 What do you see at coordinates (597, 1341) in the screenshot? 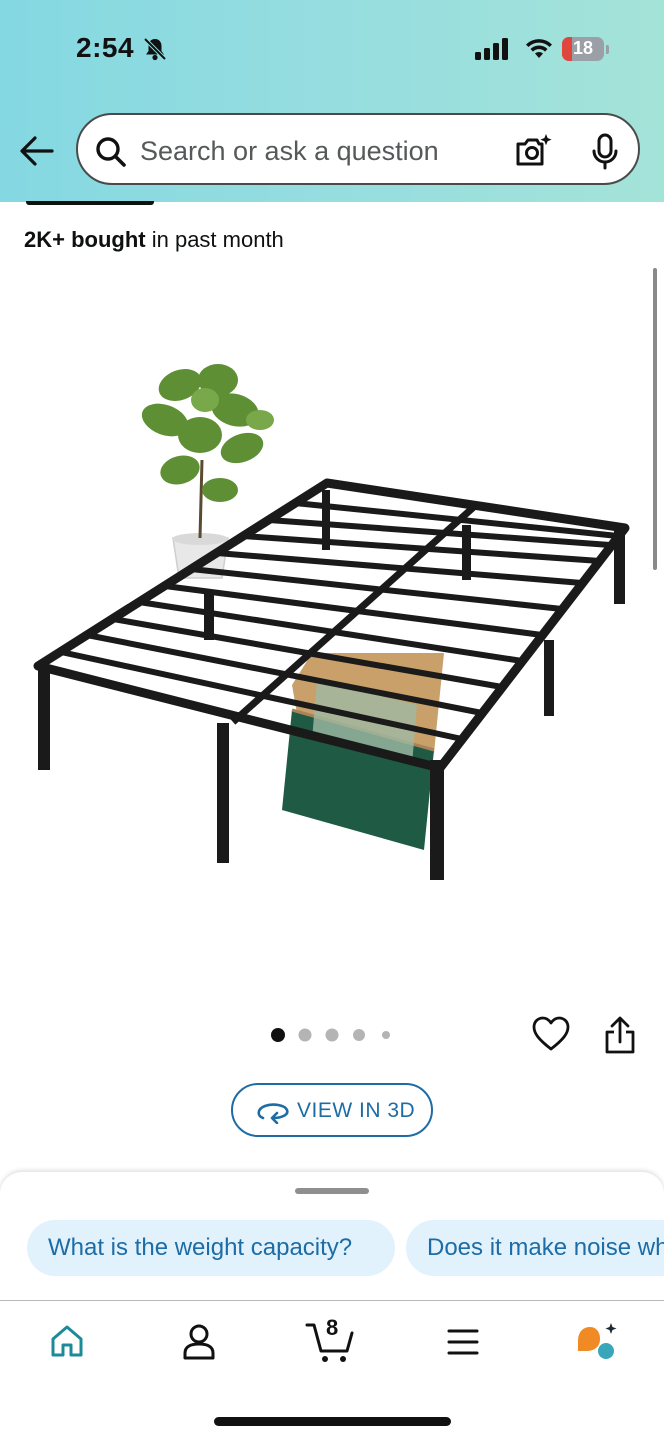
I see `rufus-icon` at bounding box center [597, 1341].